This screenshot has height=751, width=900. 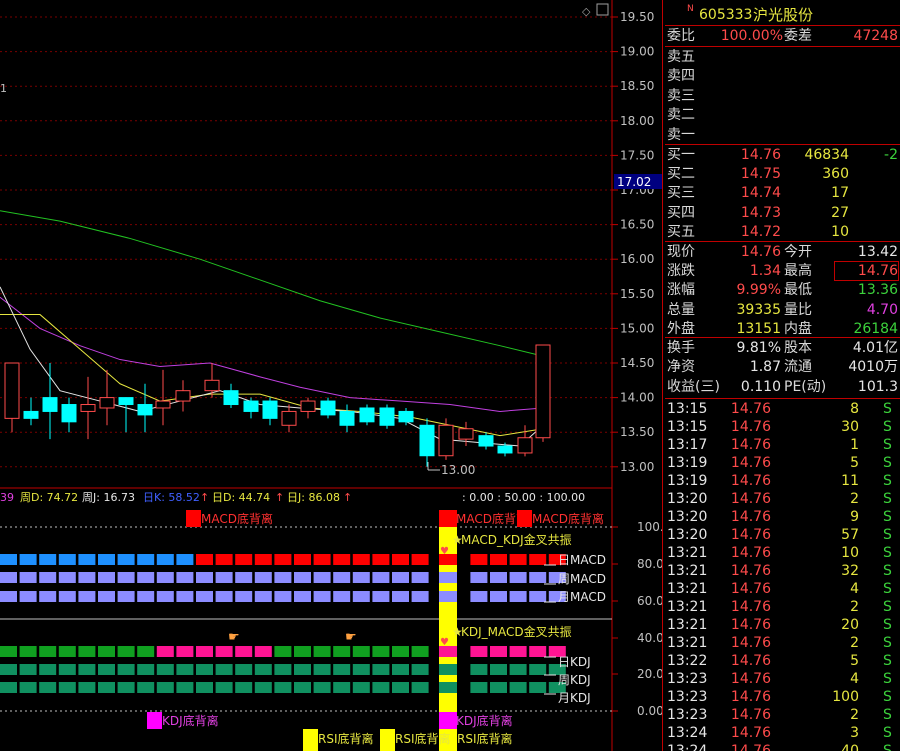 What do you see at coordinates (782, 232) in the screenshot?
I see `buy-level-row: 买五 14.72 10` at bounding box center [782, 232].